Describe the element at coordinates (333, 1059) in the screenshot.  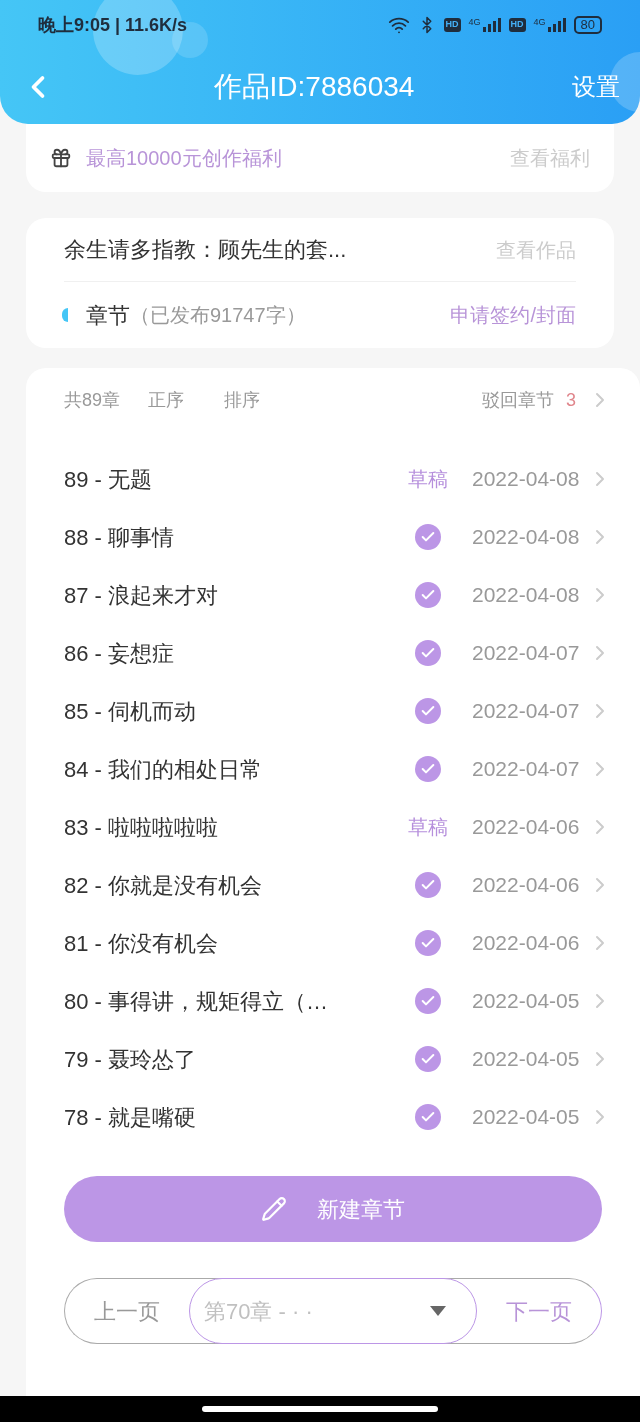
I see `chapter-row: 79 - 聂玲怂了 2022-04-05` at that location.